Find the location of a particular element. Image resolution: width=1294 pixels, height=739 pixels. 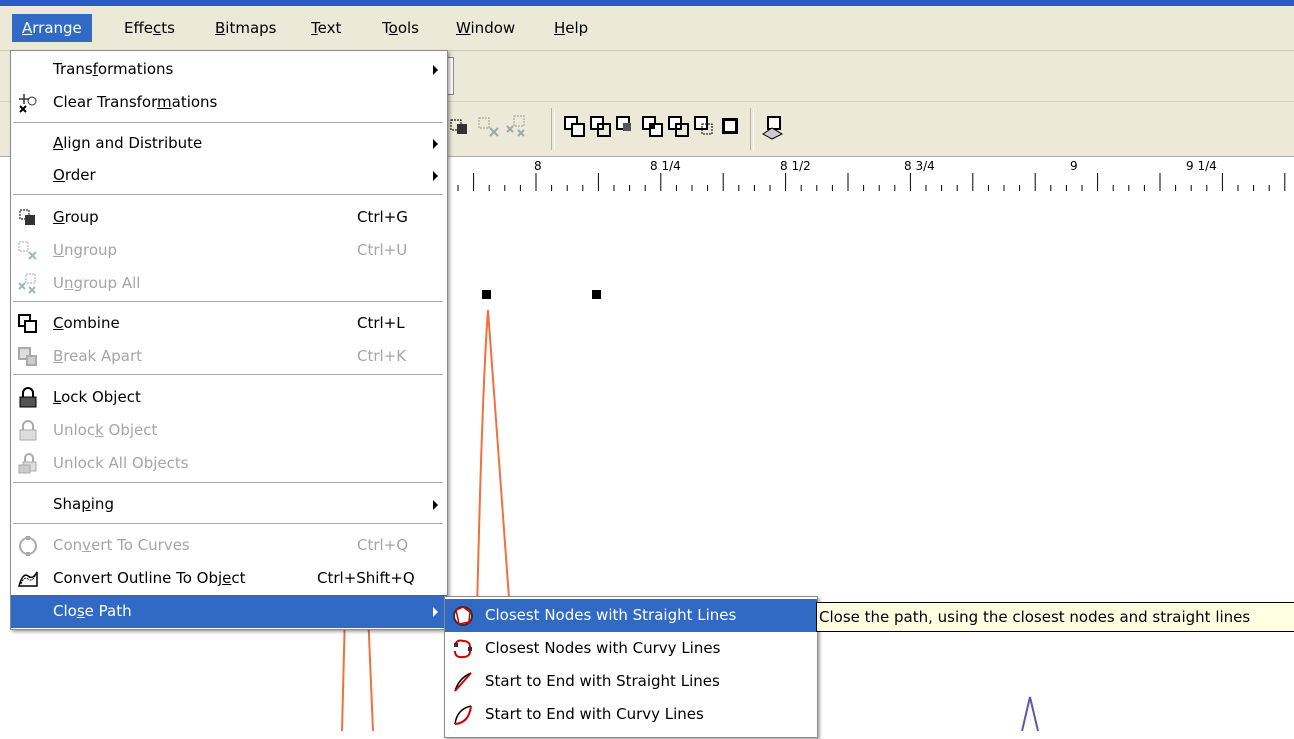

menu-item-label: Close Path is located at coordinates (92, 611).